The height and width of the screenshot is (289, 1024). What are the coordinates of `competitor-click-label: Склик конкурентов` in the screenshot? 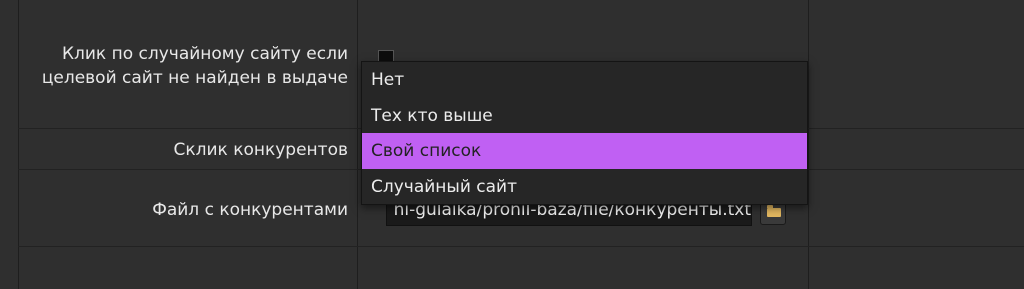 It's located at (260, 150).